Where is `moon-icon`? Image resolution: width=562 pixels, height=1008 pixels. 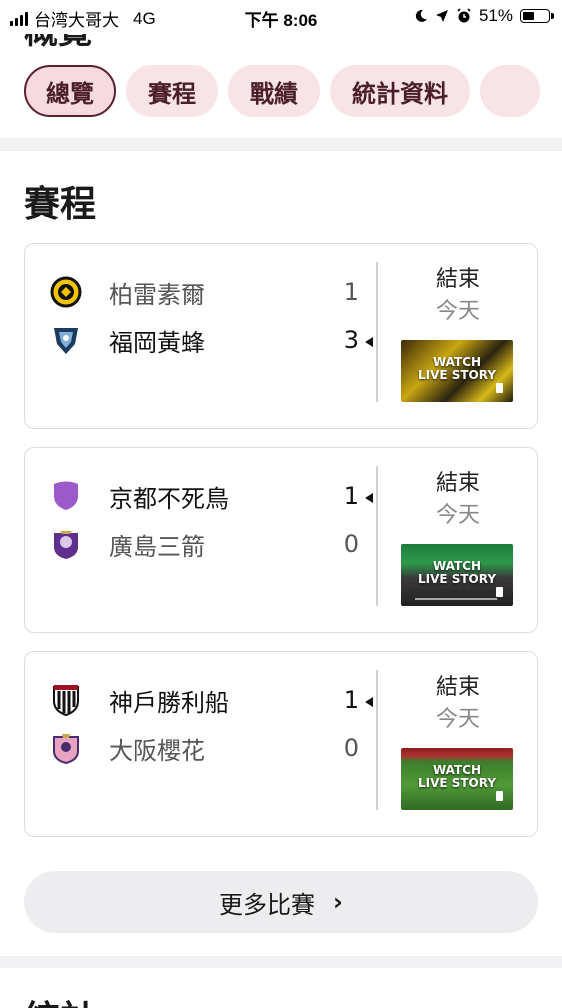
moon-icon is located at coordinates (421, 15).